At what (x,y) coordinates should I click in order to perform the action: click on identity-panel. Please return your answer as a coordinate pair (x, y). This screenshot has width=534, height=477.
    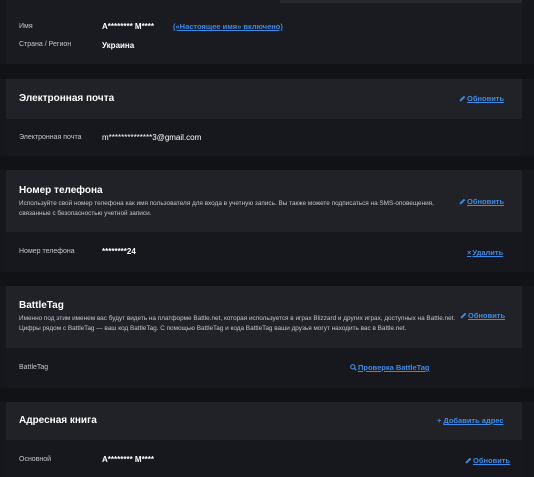
    Looking at the image, I should click on (264, 32).